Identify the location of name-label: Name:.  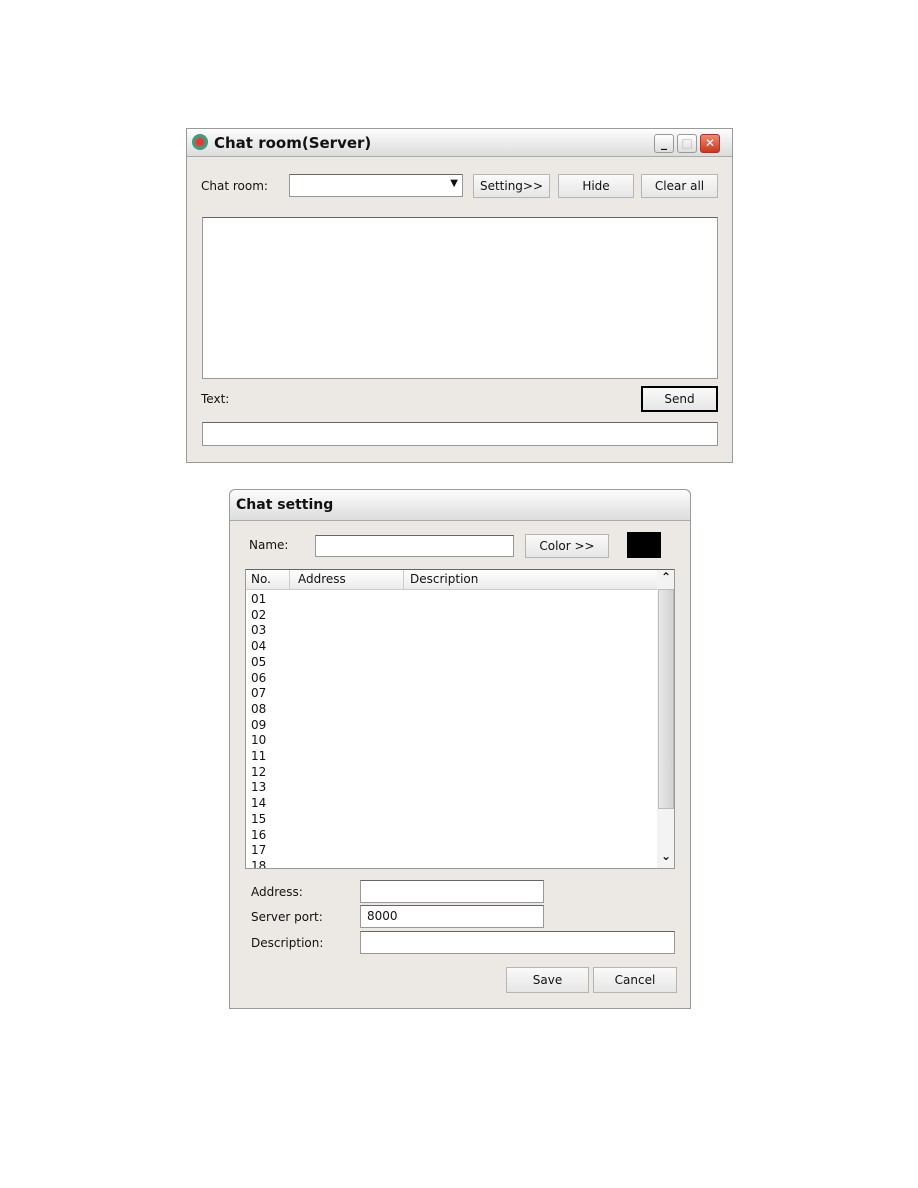
(269, 545).